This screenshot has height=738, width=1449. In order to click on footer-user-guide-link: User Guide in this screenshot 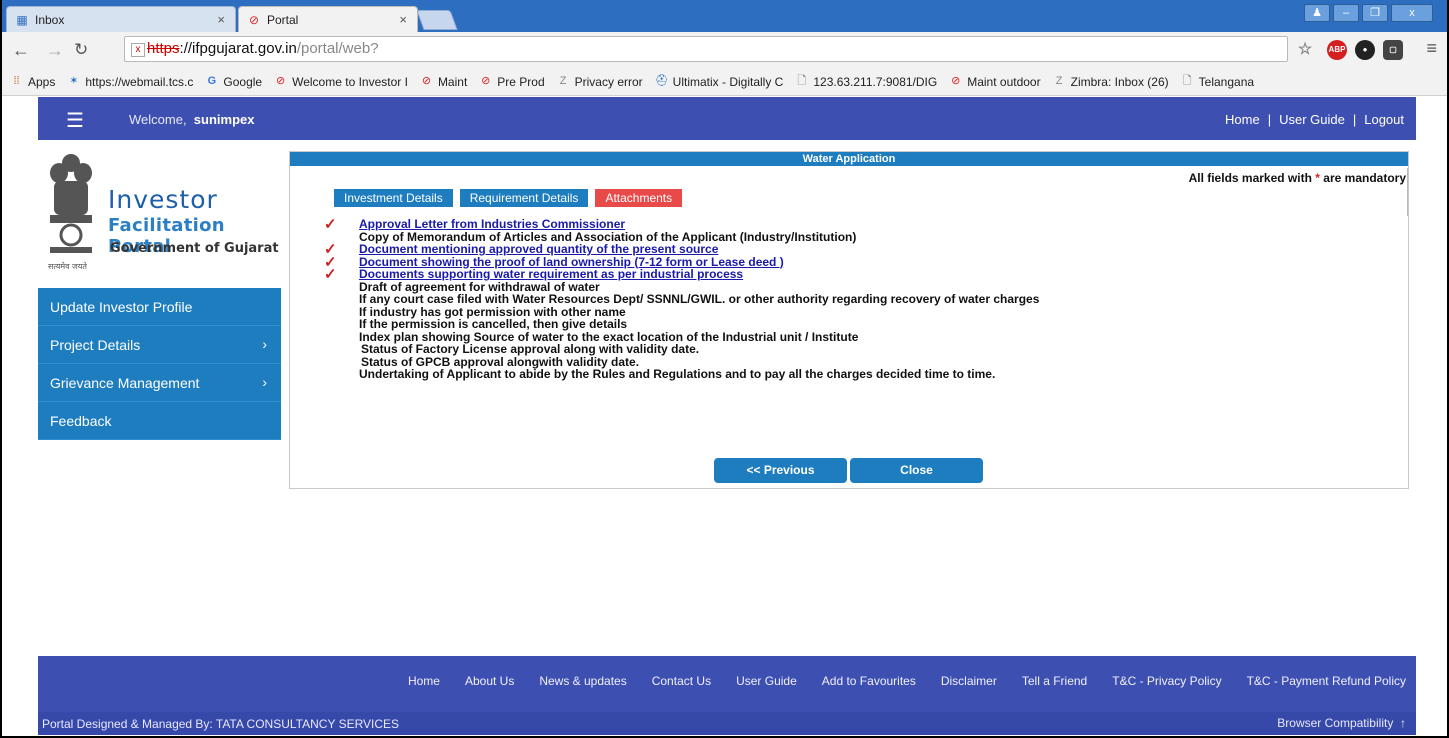, I will do `click(766, 681)`.